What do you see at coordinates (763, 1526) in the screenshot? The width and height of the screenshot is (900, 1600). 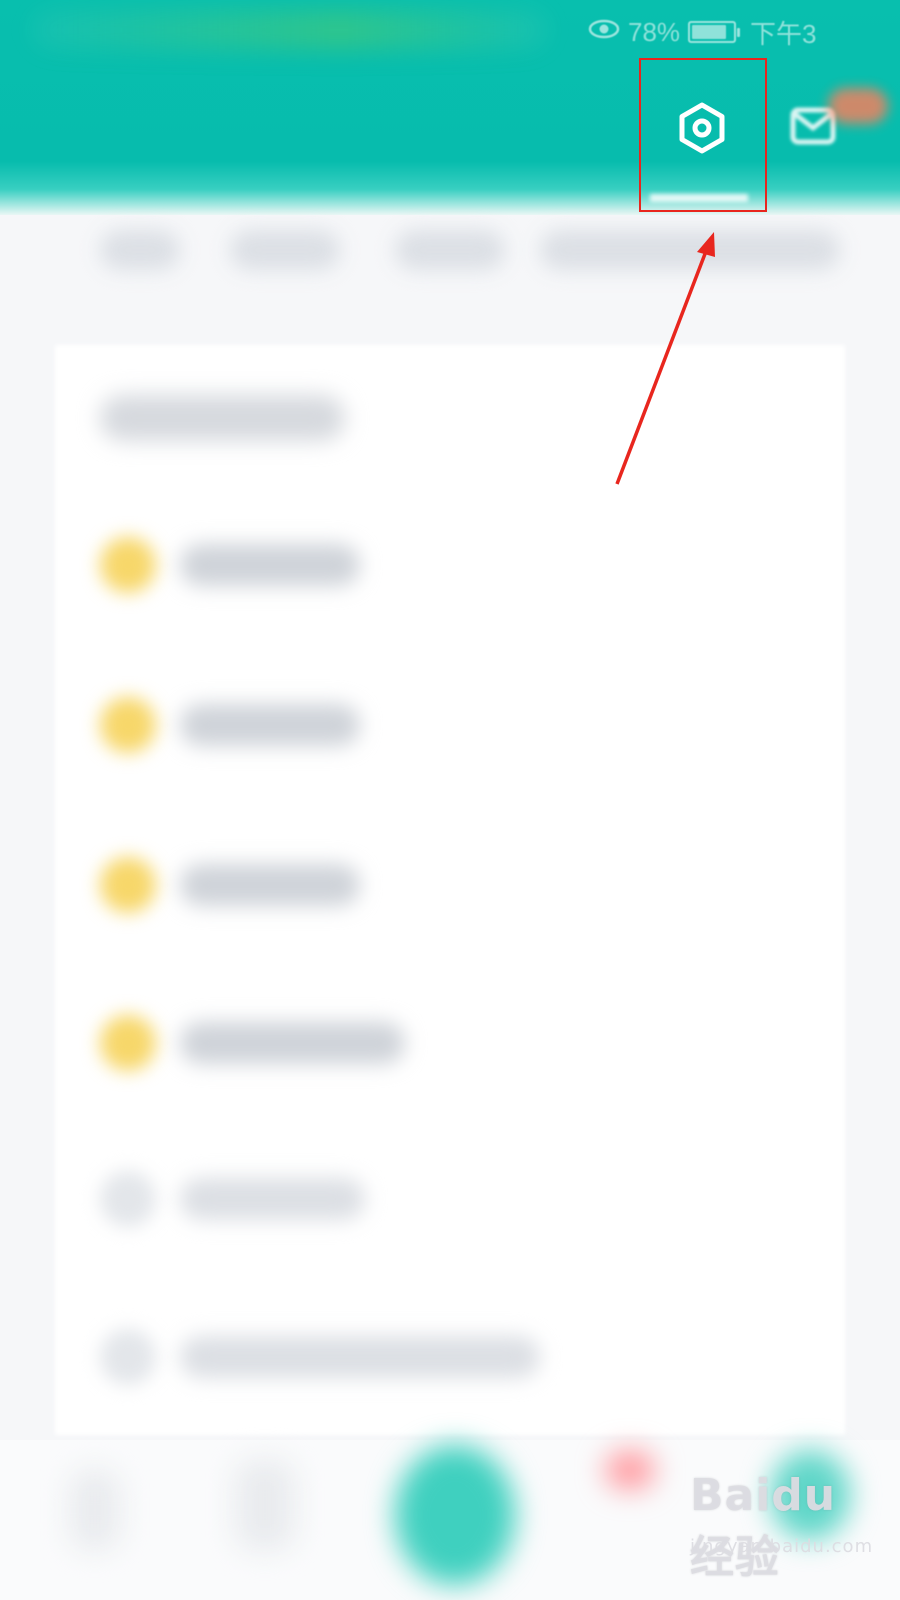 I see `watermark-logo-text: Baidu 经验` at bounding box center [763, 1526].